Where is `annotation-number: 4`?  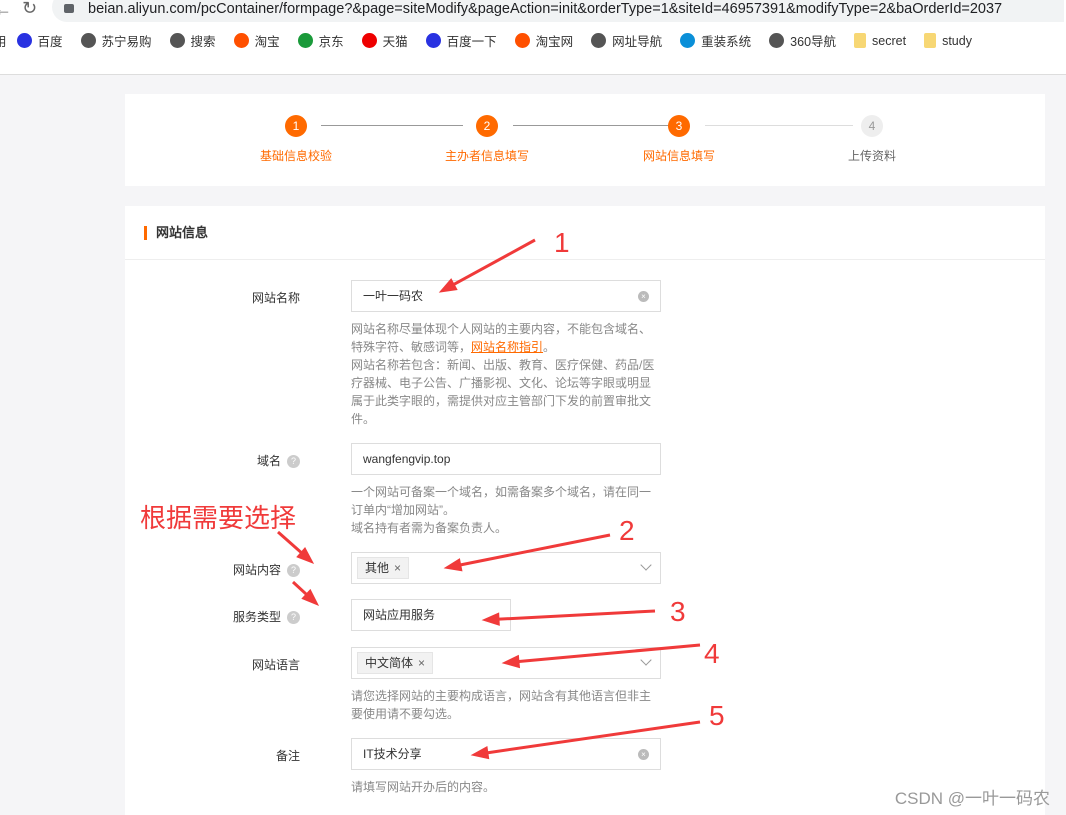 annotation-number: 4 is located at coordinates (712, 653).